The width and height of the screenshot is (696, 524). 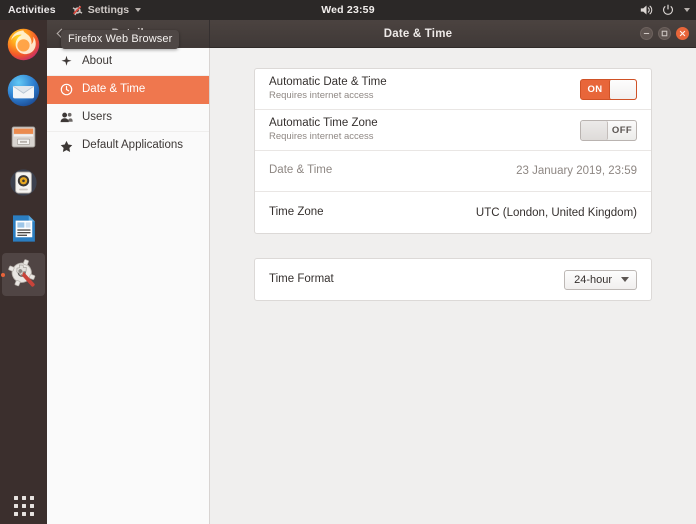 What do you see at coordinates (66, 62) in the screenshot?
I see `info-sparkle-icon` at bounding box center [66, 62].